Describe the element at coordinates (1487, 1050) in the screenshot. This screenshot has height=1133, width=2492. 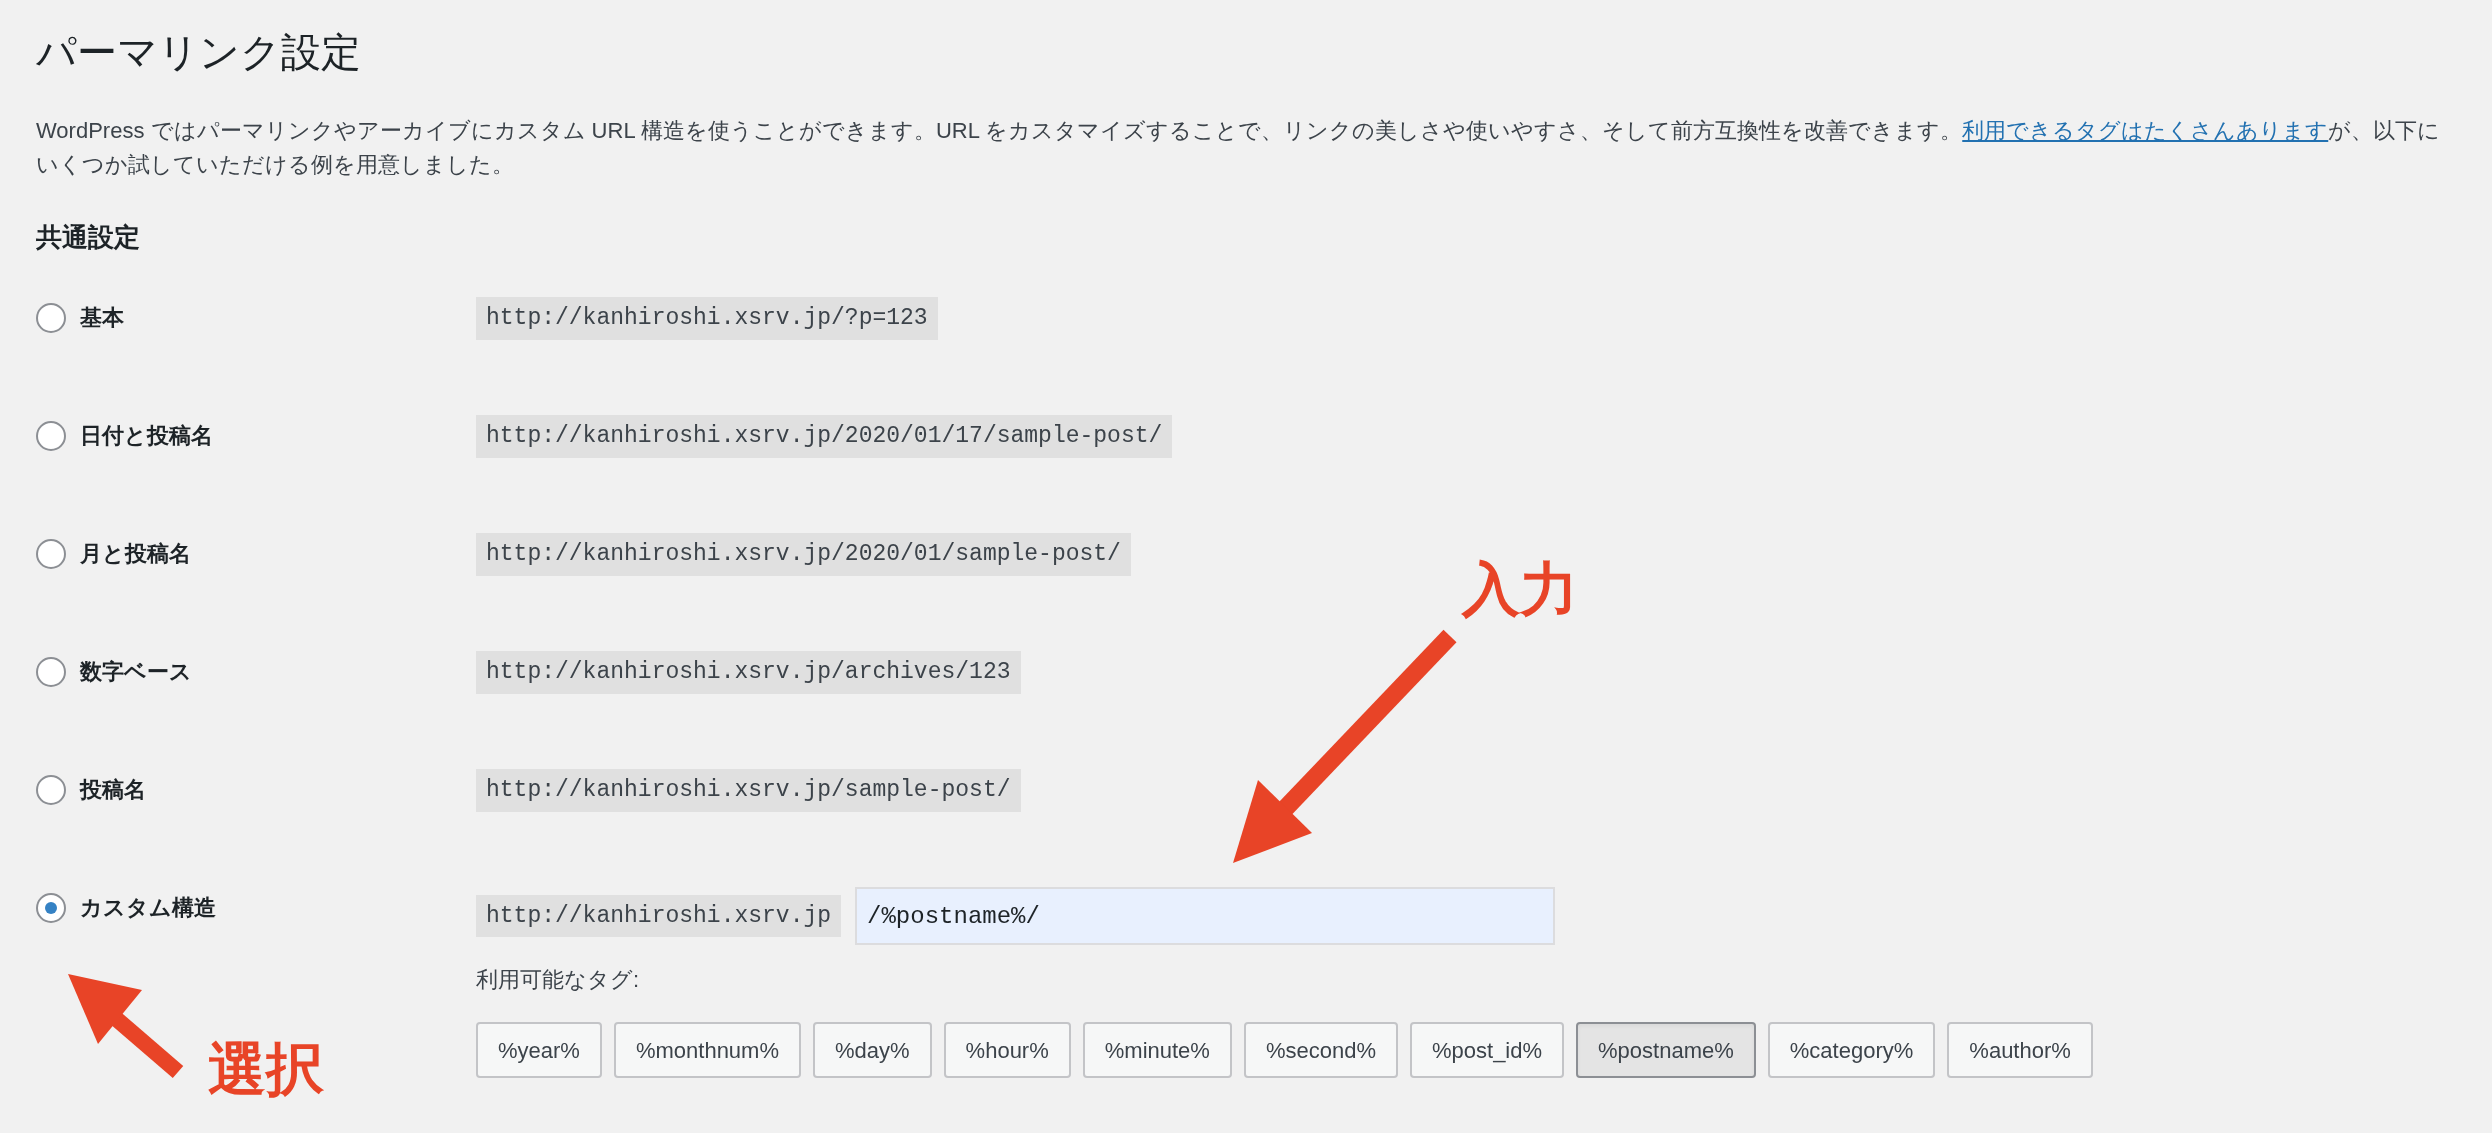
I see `tag-button: %post_id%` at that location.